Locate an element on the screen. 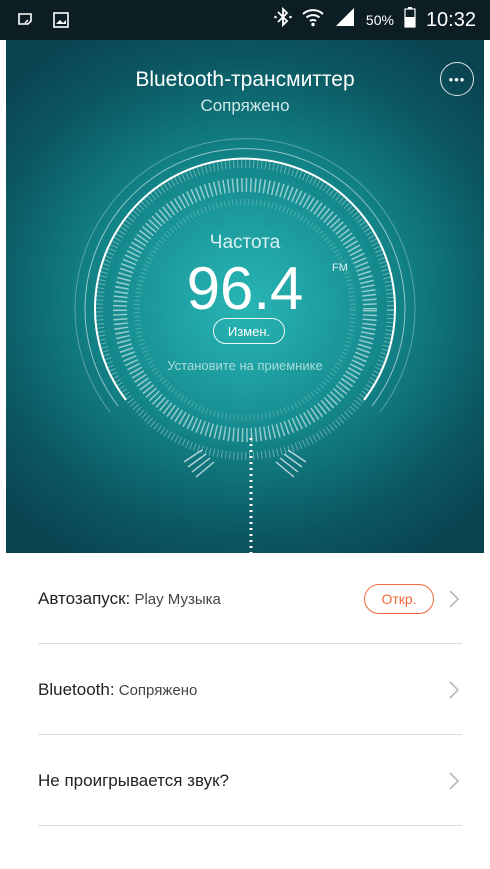  battery-icon is located at coordinates (410, 20).